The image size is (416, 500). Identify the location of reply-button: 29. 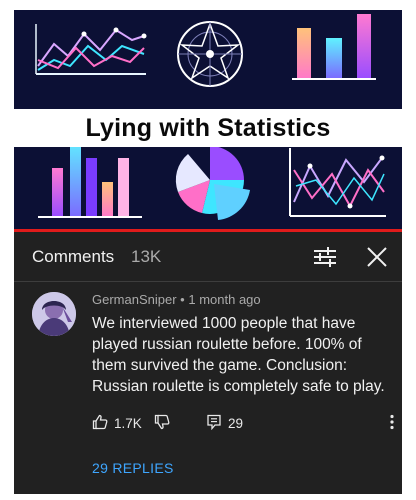
(224, 423).